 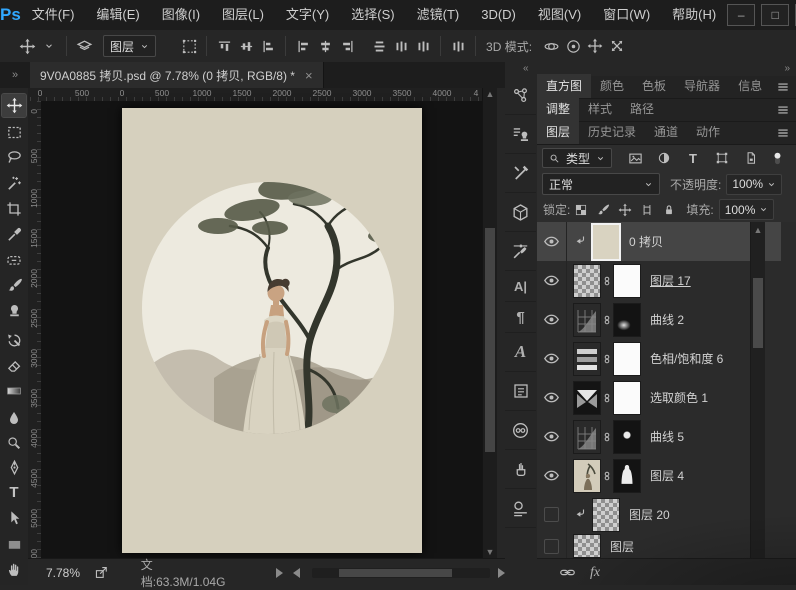 What do you see at coordinates (325, 46) in the screenshot?
I see `align-hcenter-button` at bounding box center [325, 46].